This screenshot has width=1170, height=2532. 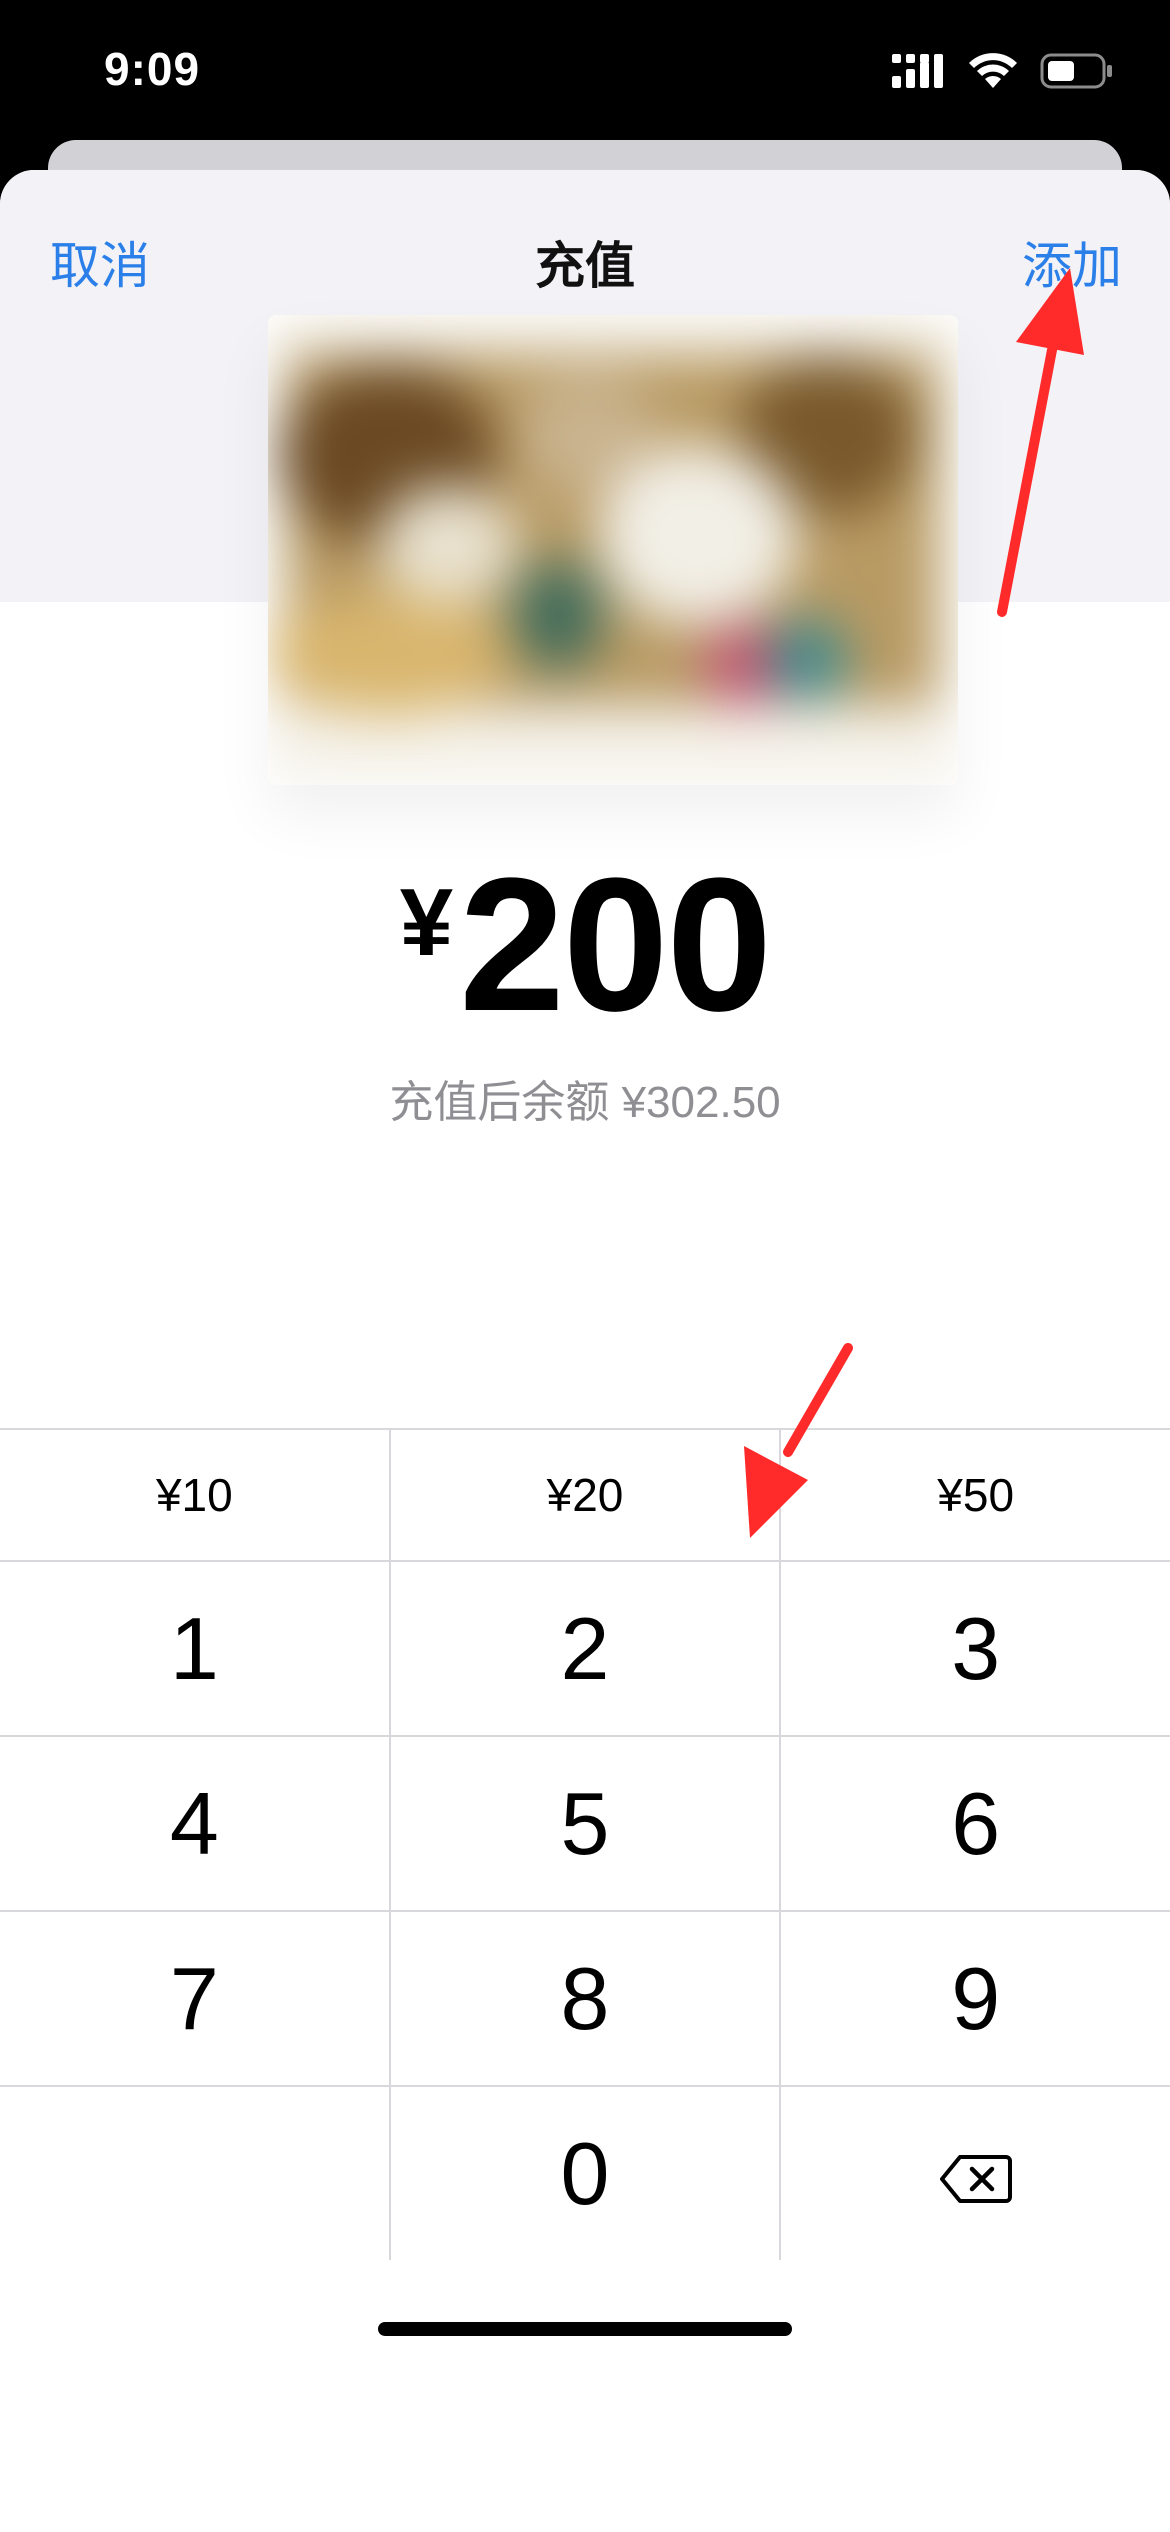 What do you see at coordinates (585, 2329) in the screenshot?
I see `home-indicator` at bounding box center [585, 2329].